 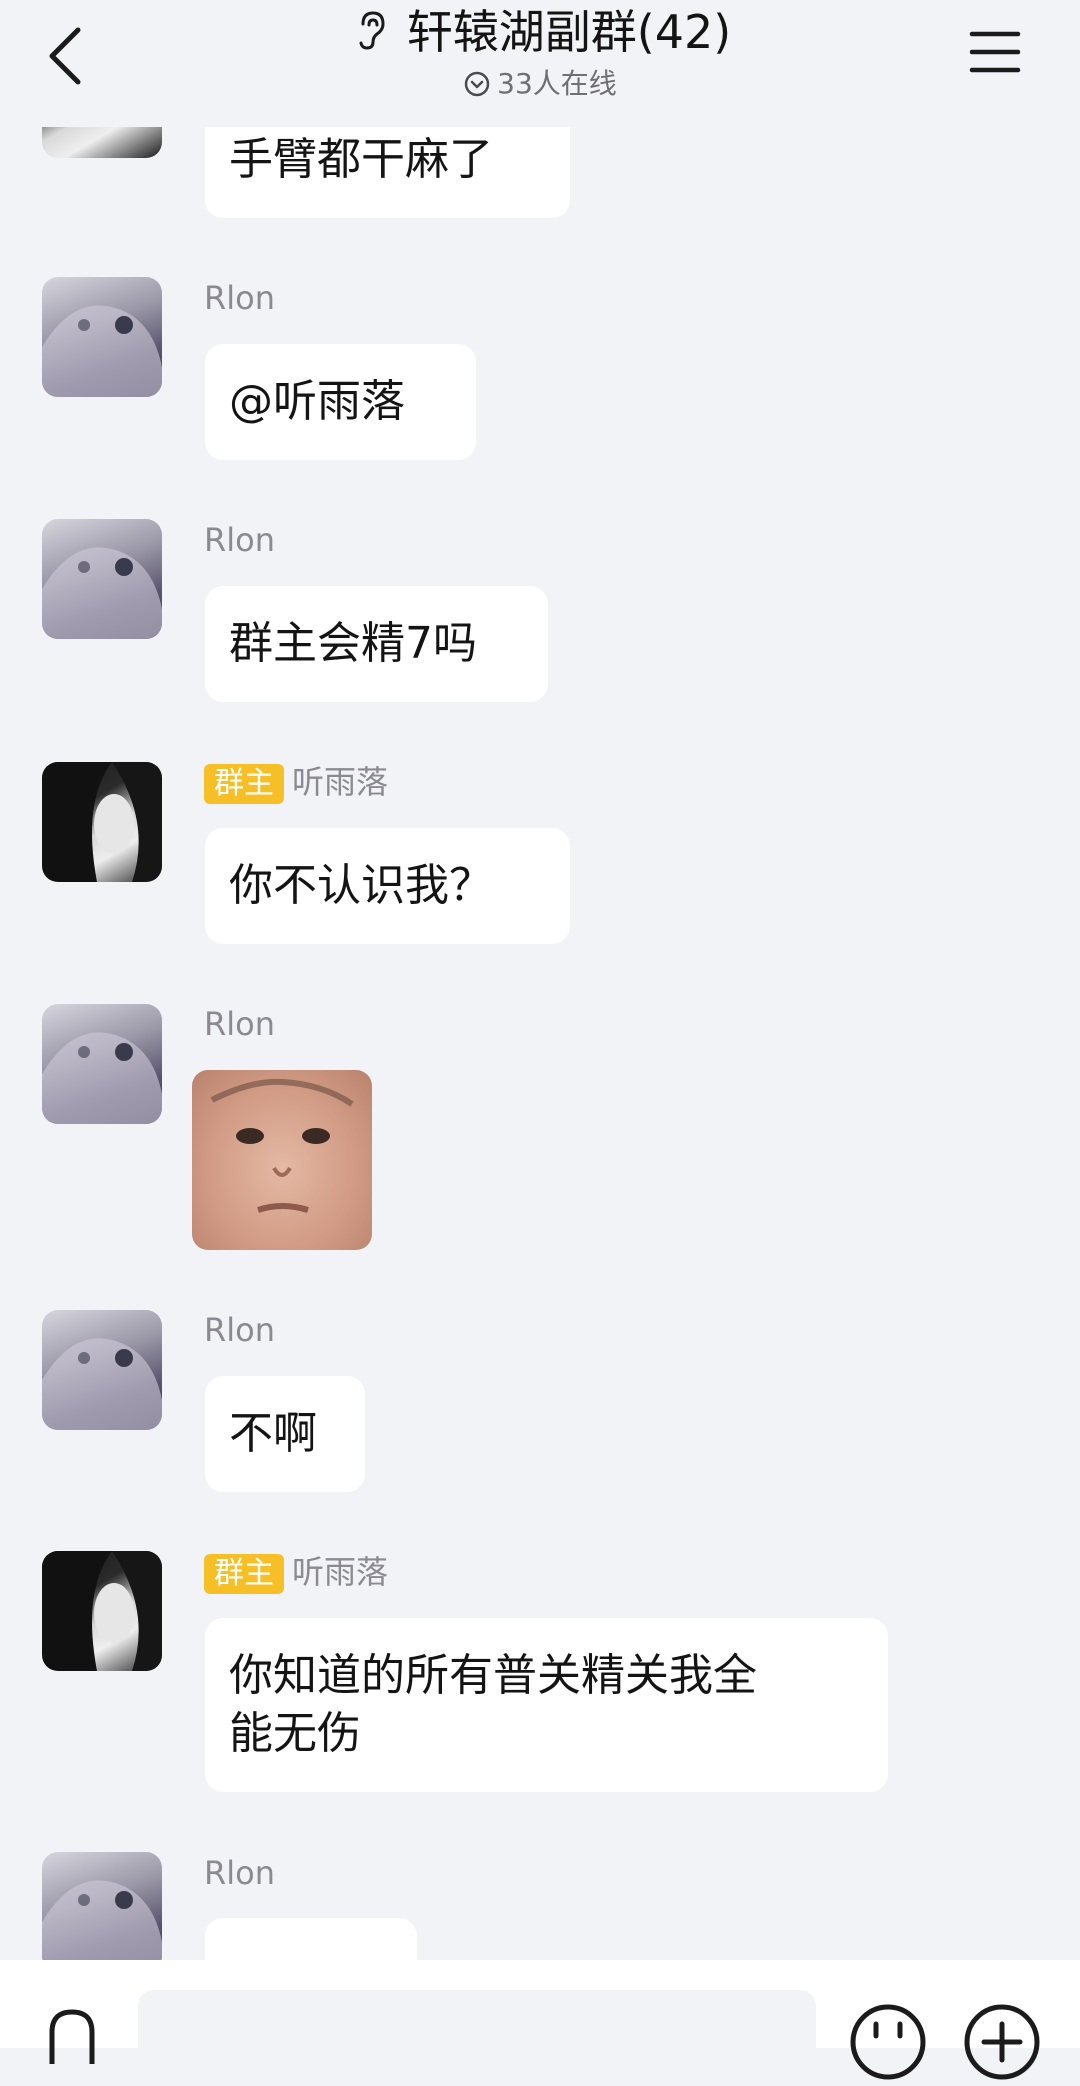 What do you see at coordinates (569, 32) in the screenshot?
I see `title-text: 轩辕湖副群(42)` at bounding box center [569, 32].